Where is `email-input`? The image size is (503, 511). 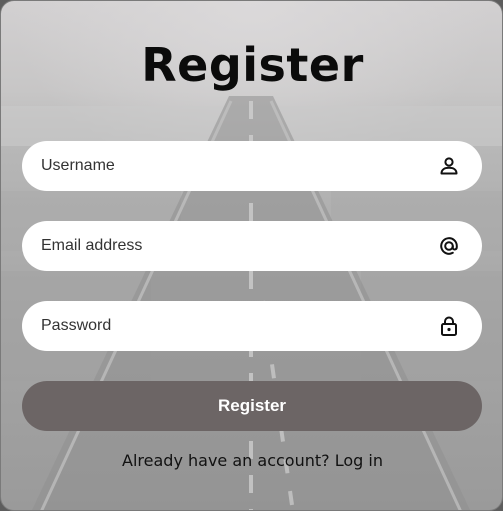 email-input is located at coordinates (222, 246).